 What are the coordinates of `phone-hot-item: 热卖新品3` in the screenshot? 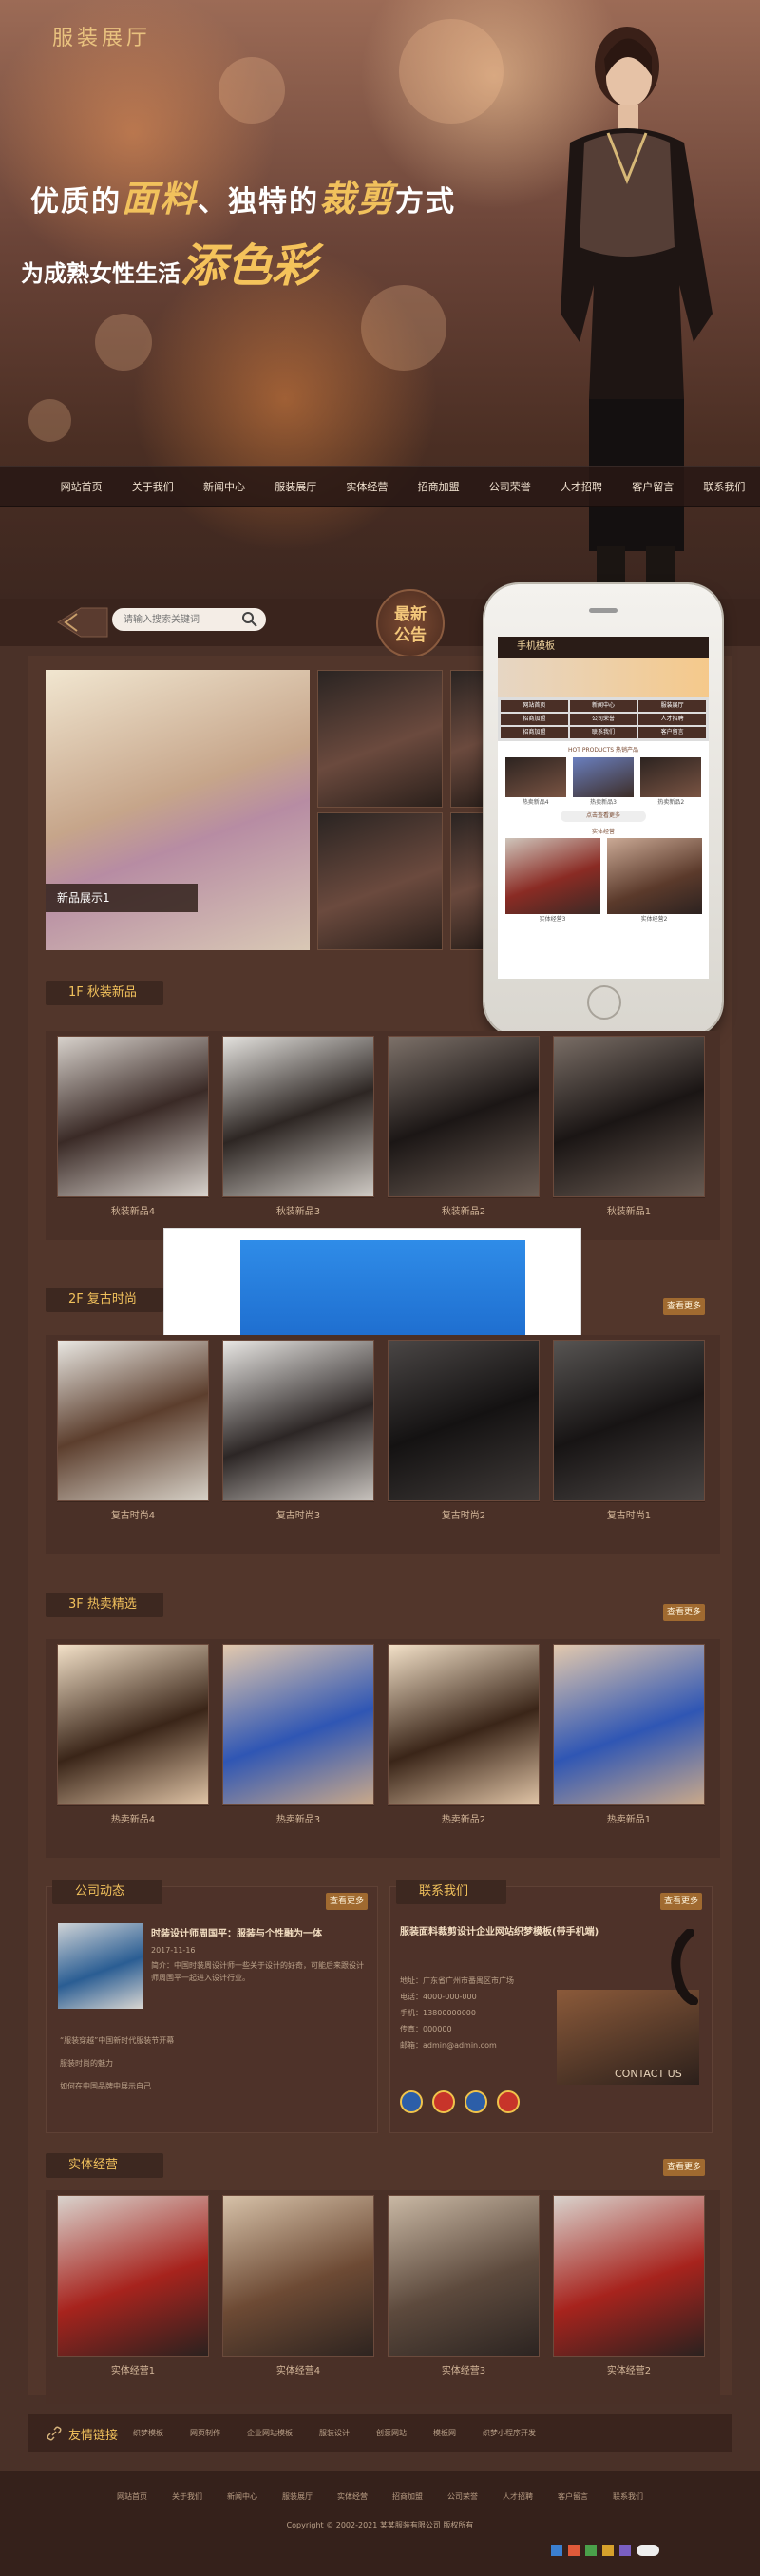 It's located at (603, 801).